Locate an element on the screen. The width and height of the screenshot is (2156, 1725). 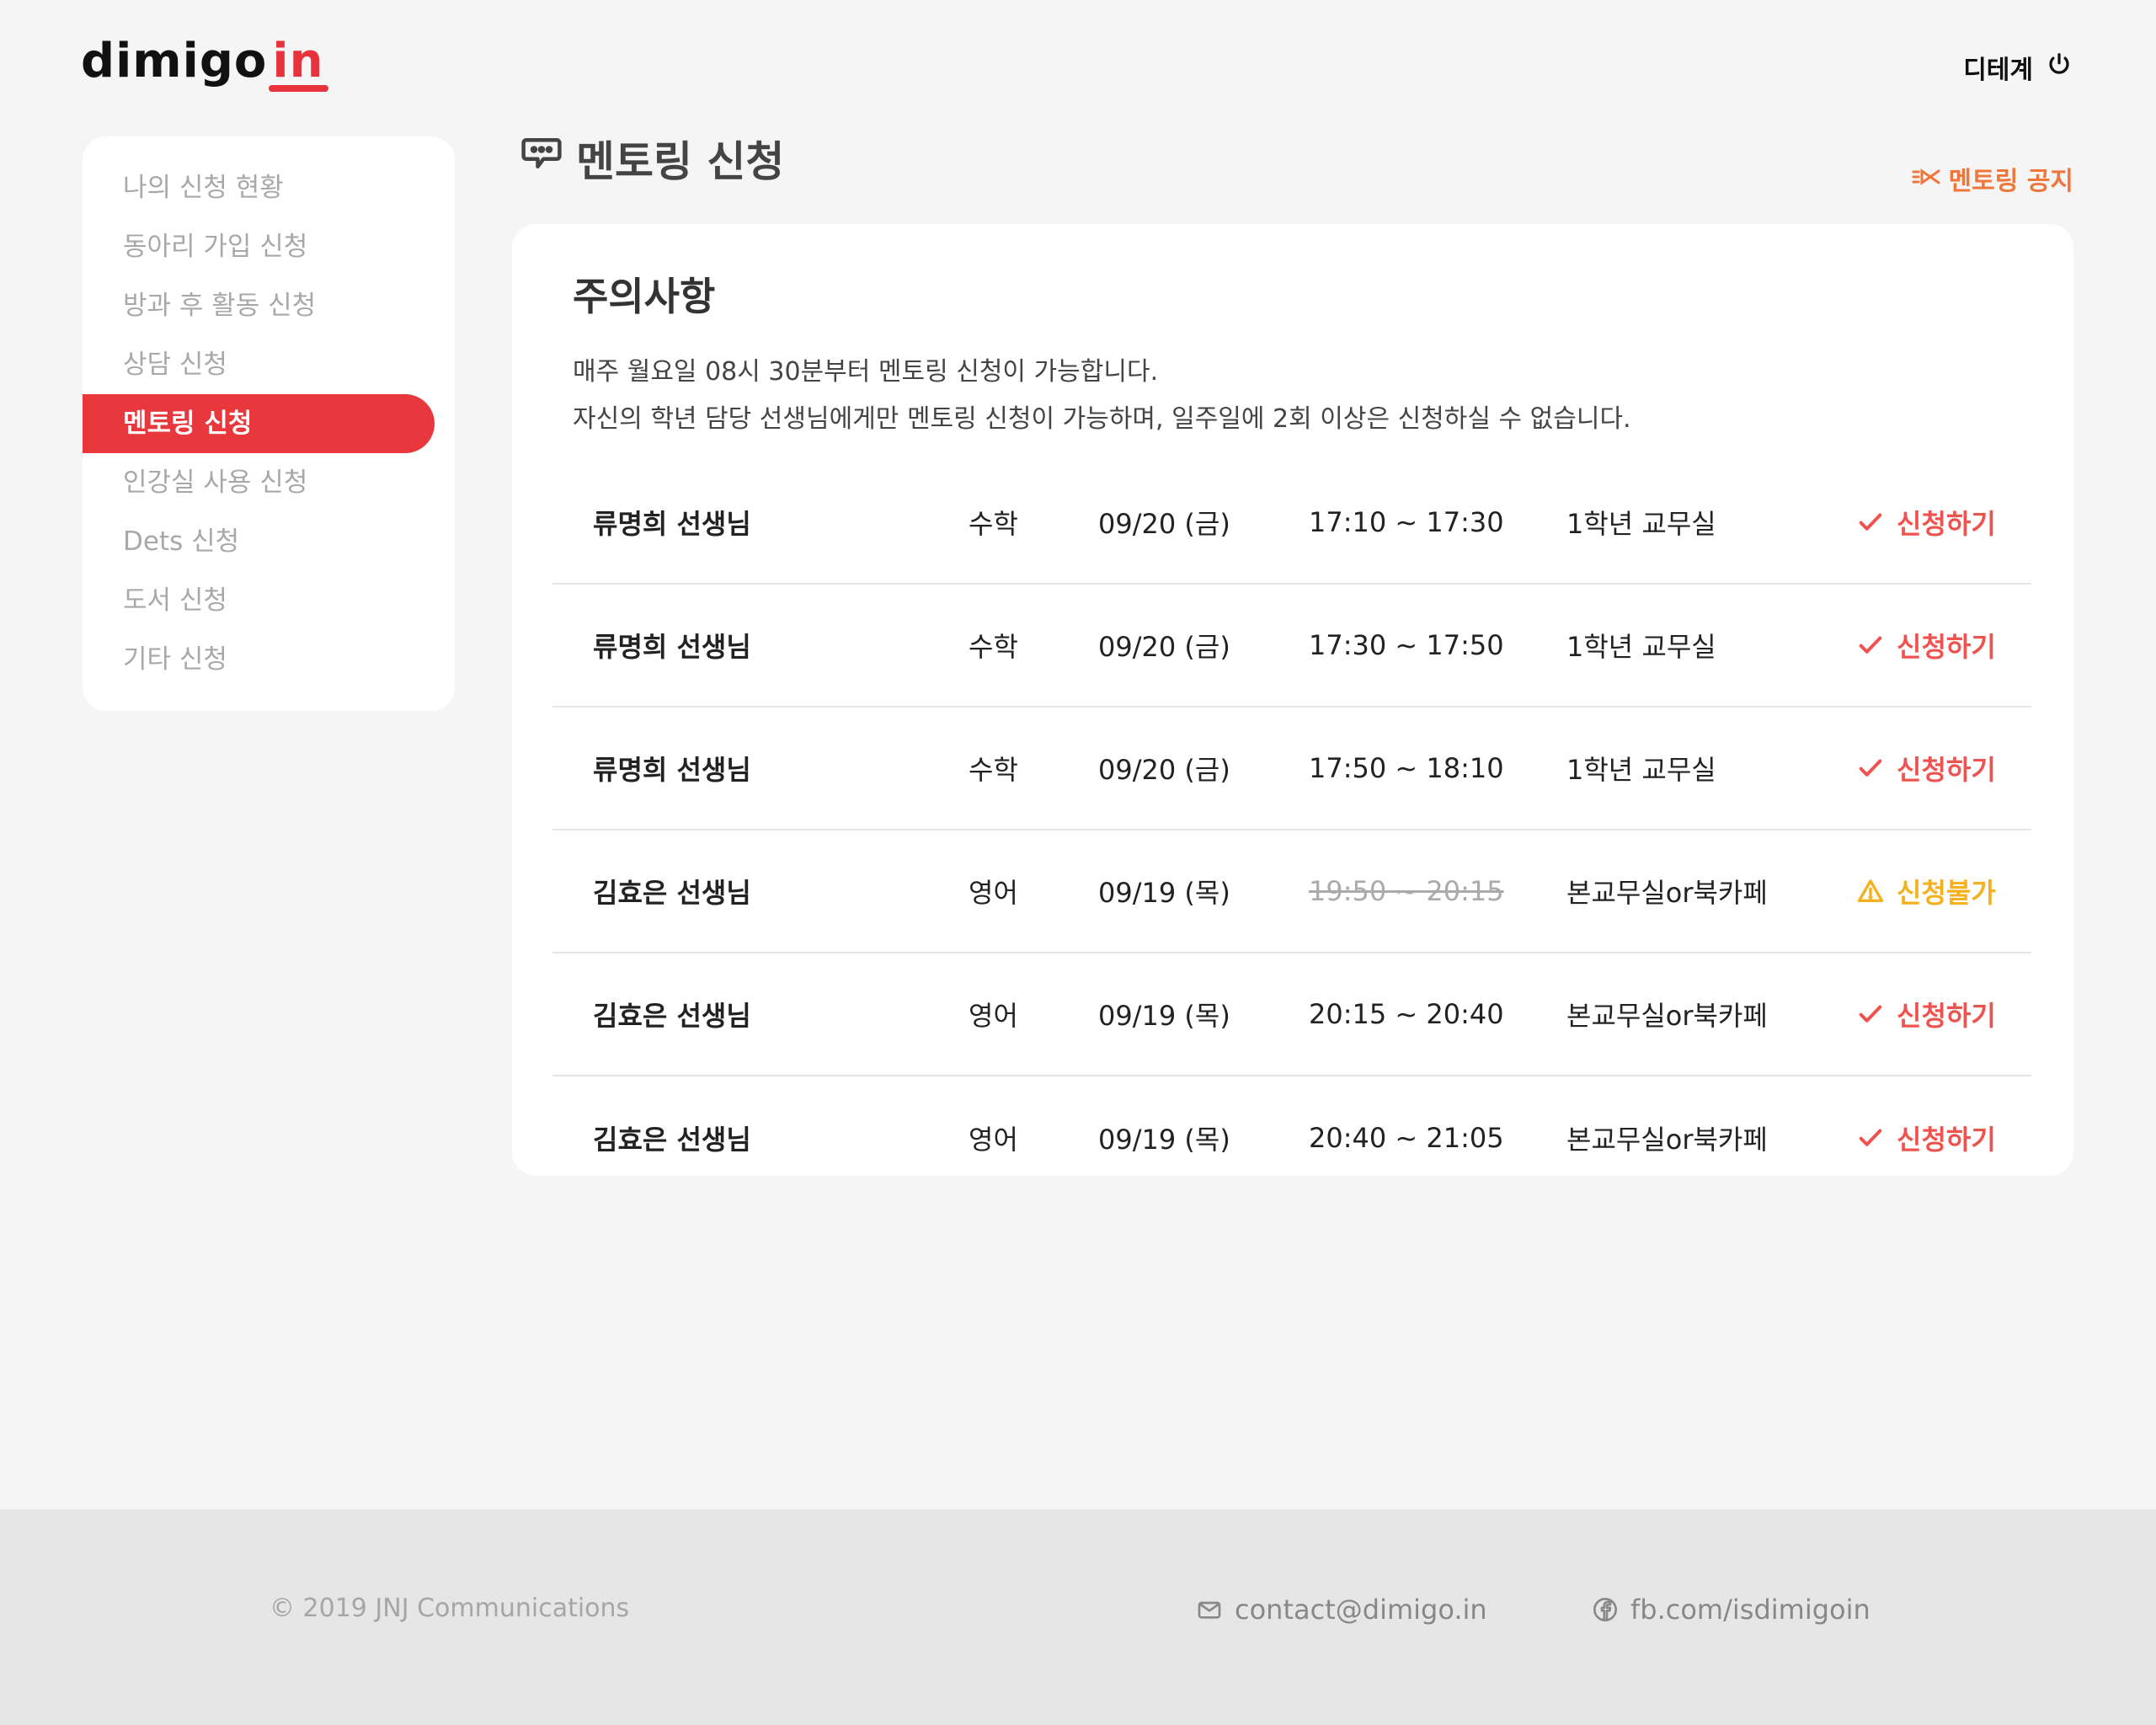
warning-icon is located at coordinates (1870, 891).